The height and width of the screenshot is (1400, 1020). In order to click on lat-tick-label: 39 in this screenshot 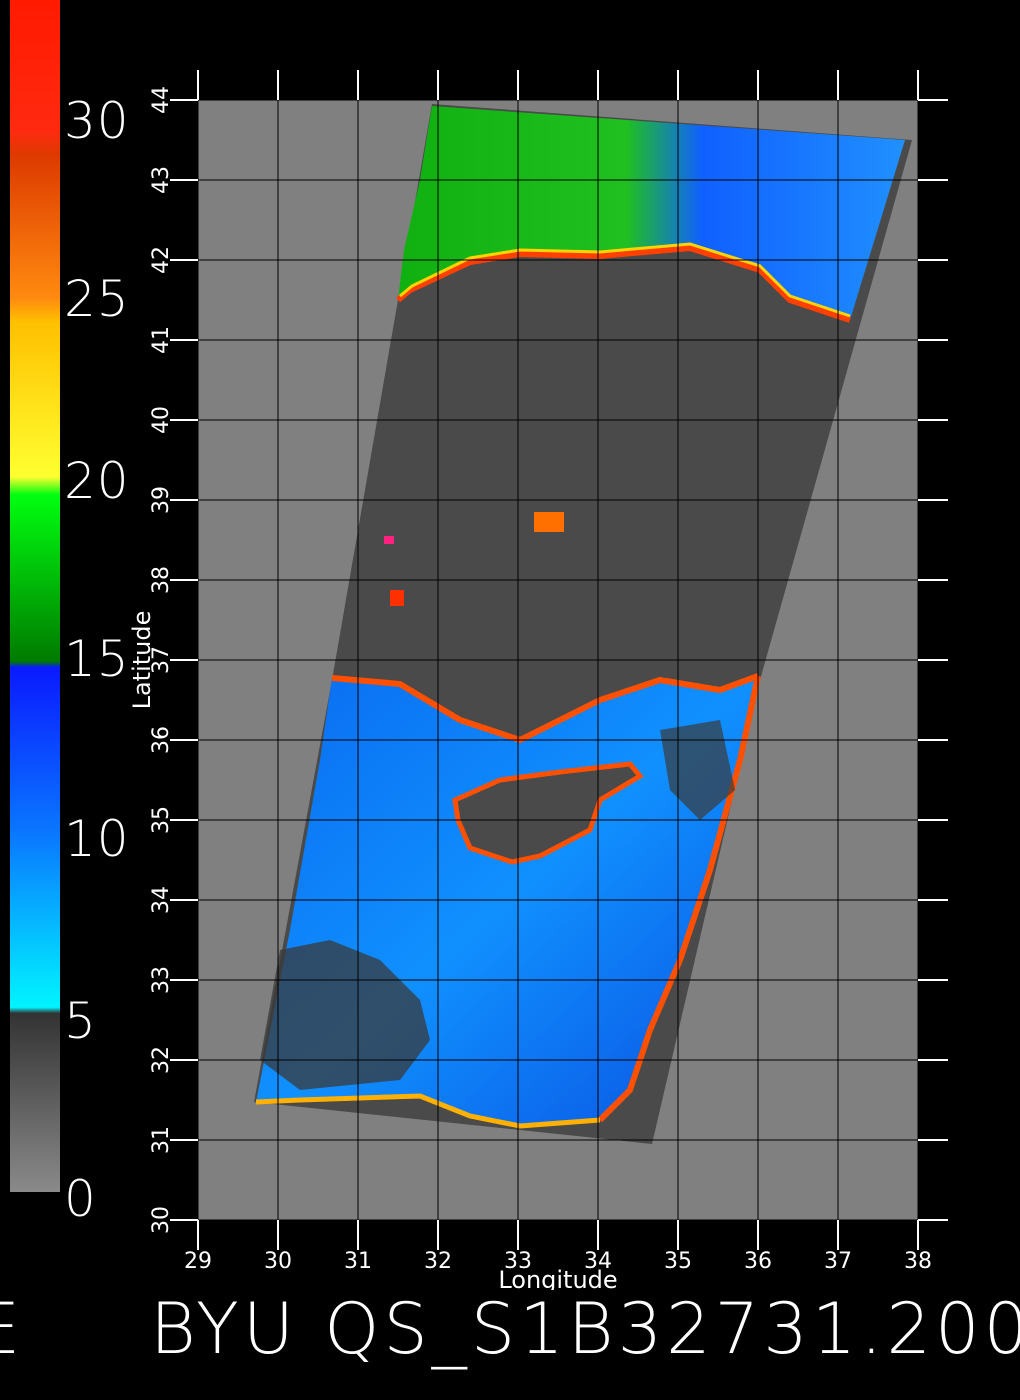, I will do `click(161, 500)`.